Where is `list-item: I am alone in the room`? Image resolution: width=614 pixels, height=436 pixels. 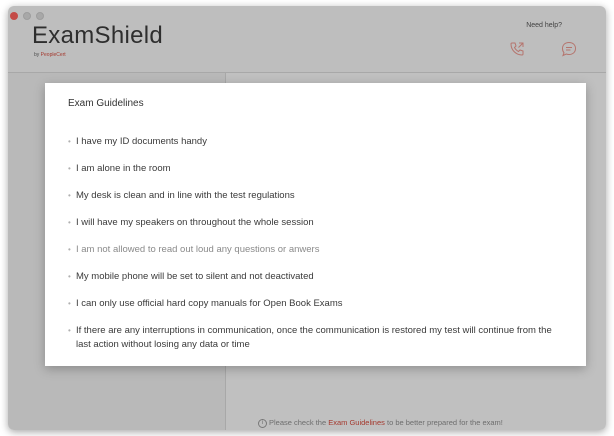
list-item: I am alone in the room is located at coordinates (316, 169).